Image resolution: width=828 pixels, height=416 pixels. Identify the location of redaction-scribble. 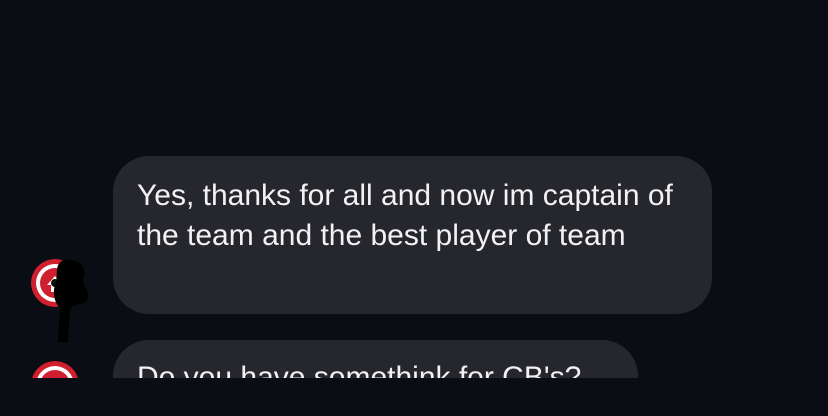
(71, 300).